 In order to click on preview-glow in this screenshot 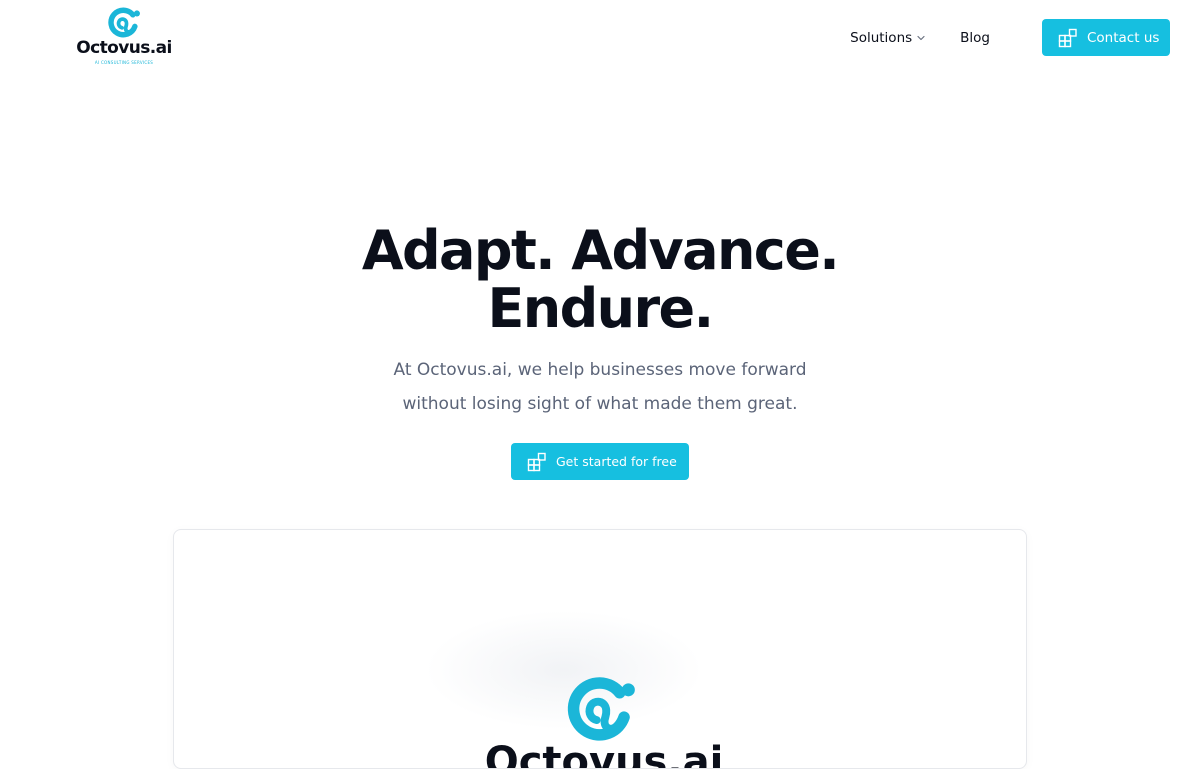, I will do `click(564, 670)`.